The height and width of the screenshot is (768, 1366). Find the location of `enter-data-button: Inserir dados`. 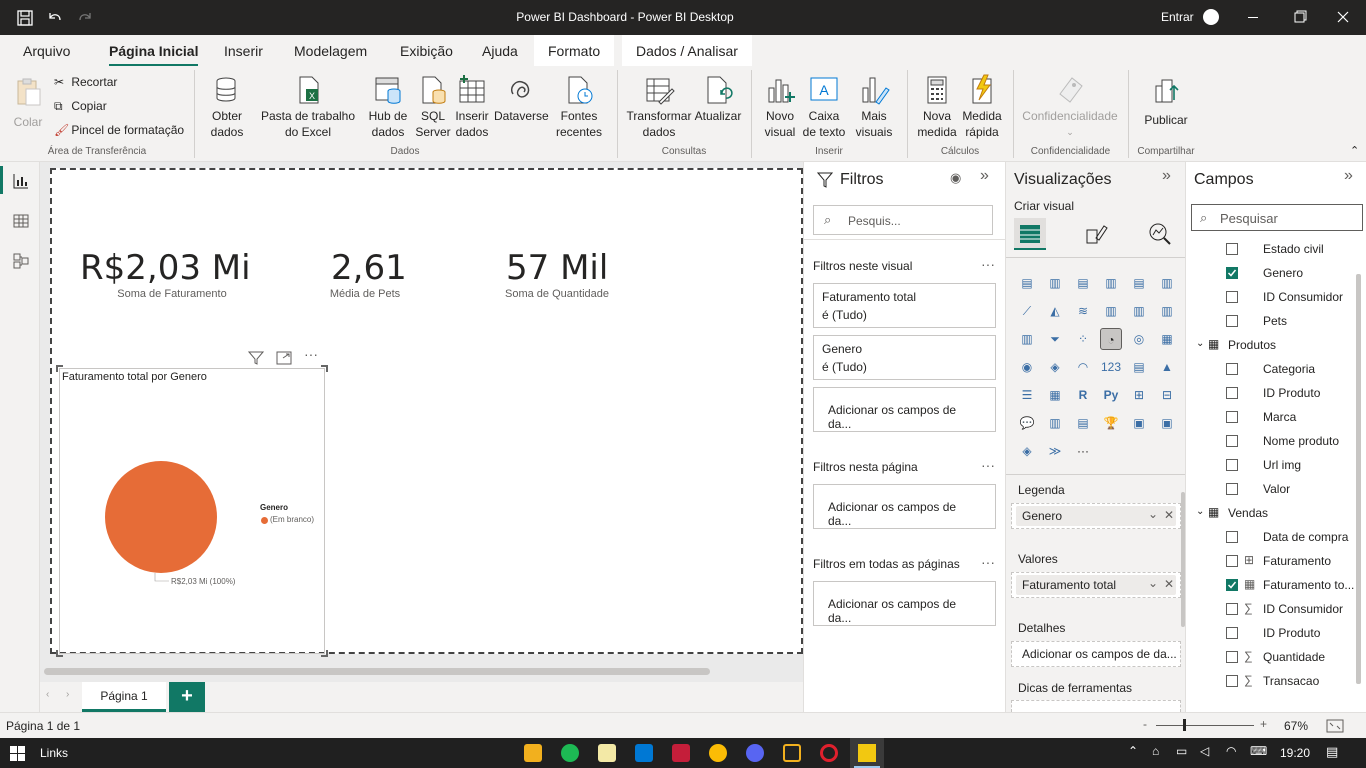

enter-data-button: Inserir dados is located at coordinates (472, 107).